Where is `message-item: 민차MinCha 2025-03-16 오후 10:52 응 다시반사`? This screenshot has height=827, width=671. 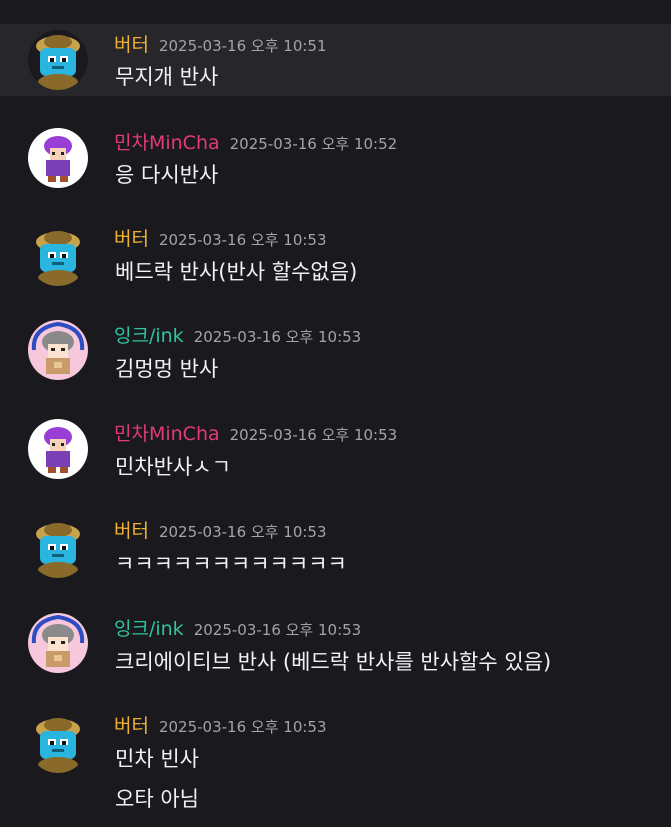 message-item: 민차MinCha 2025-03-16 오후 10:52 응 다시반사 is located at coordinates (335, 150).